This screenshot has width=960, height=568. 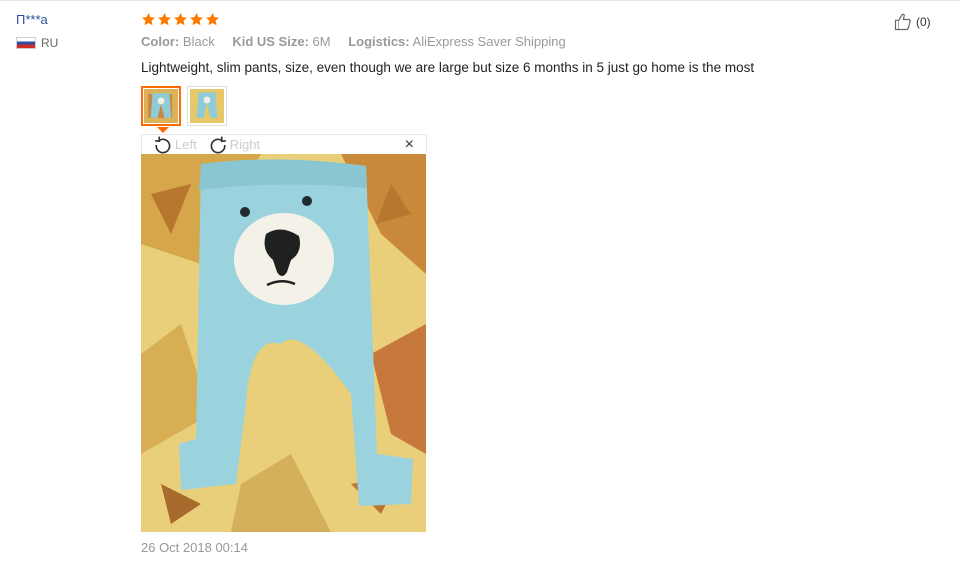 I want to click on attr-size: Kid US Size: 6M, so click(x=281, y=41).